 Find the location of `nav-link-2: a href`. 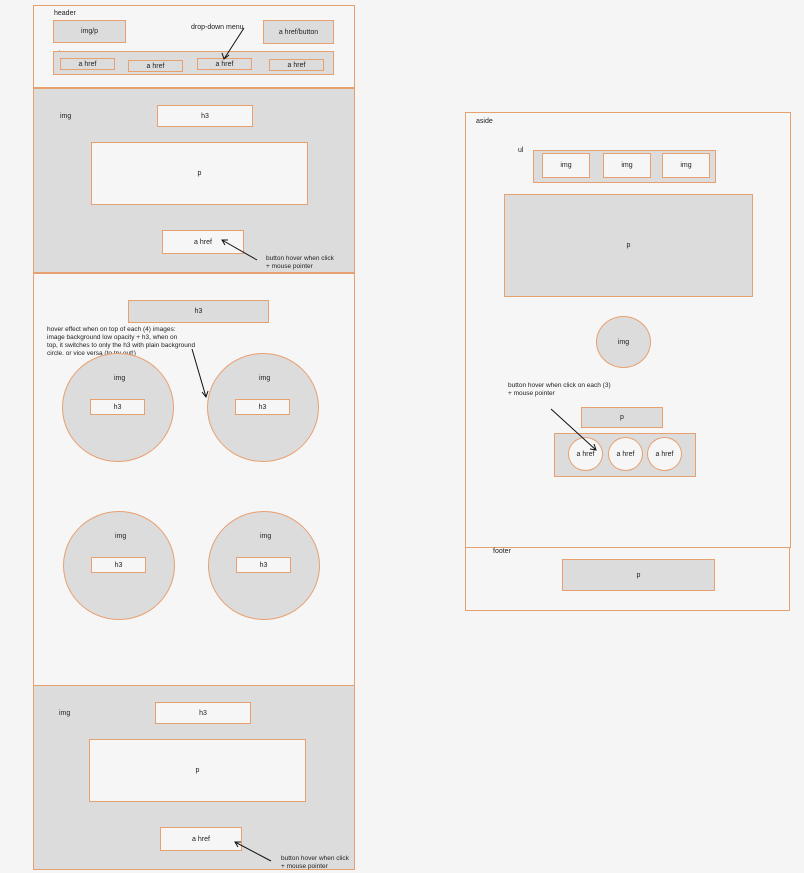

nav-link-2: a href is located at coordinates (155, 66).